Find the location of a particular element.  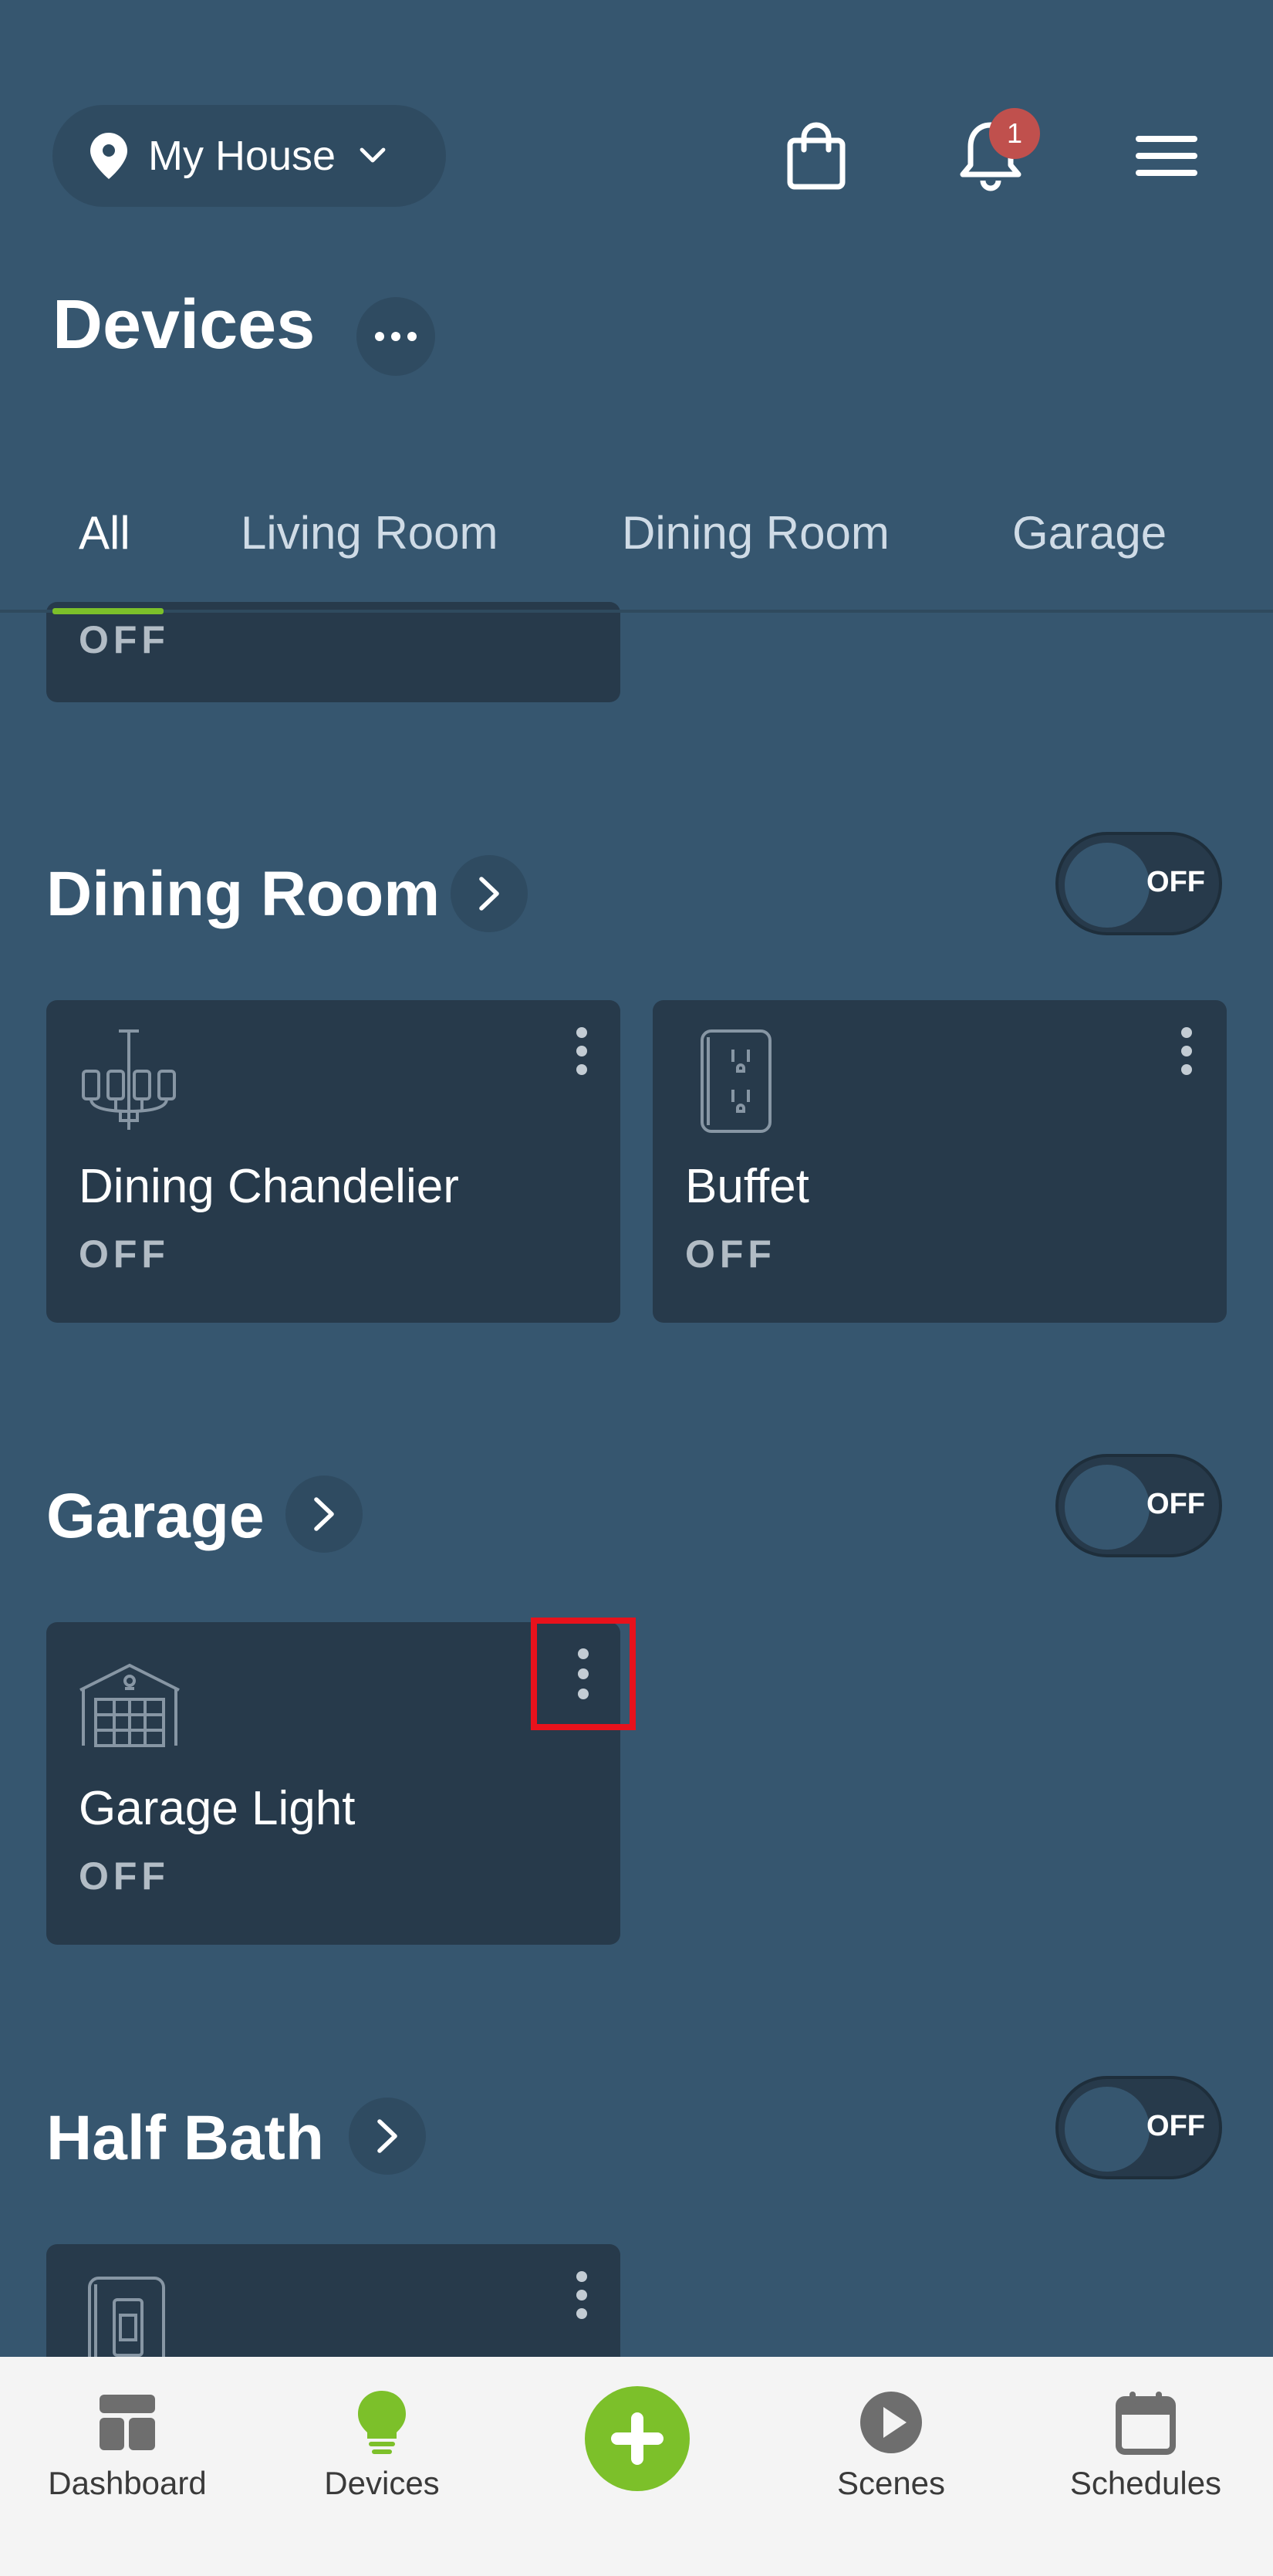

section-title-garage: Garage is located at coordinates (155, 1516).